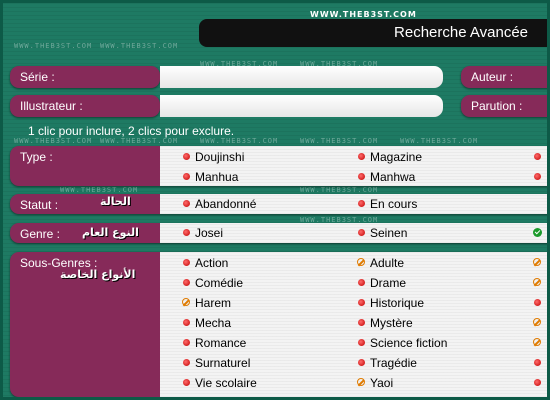 This screenshot has width=550, height=400. What do you see at coordinates (214, 343) in the screenshot?
I see `subgenre-option: Romance` at bounding box center [214, 343].